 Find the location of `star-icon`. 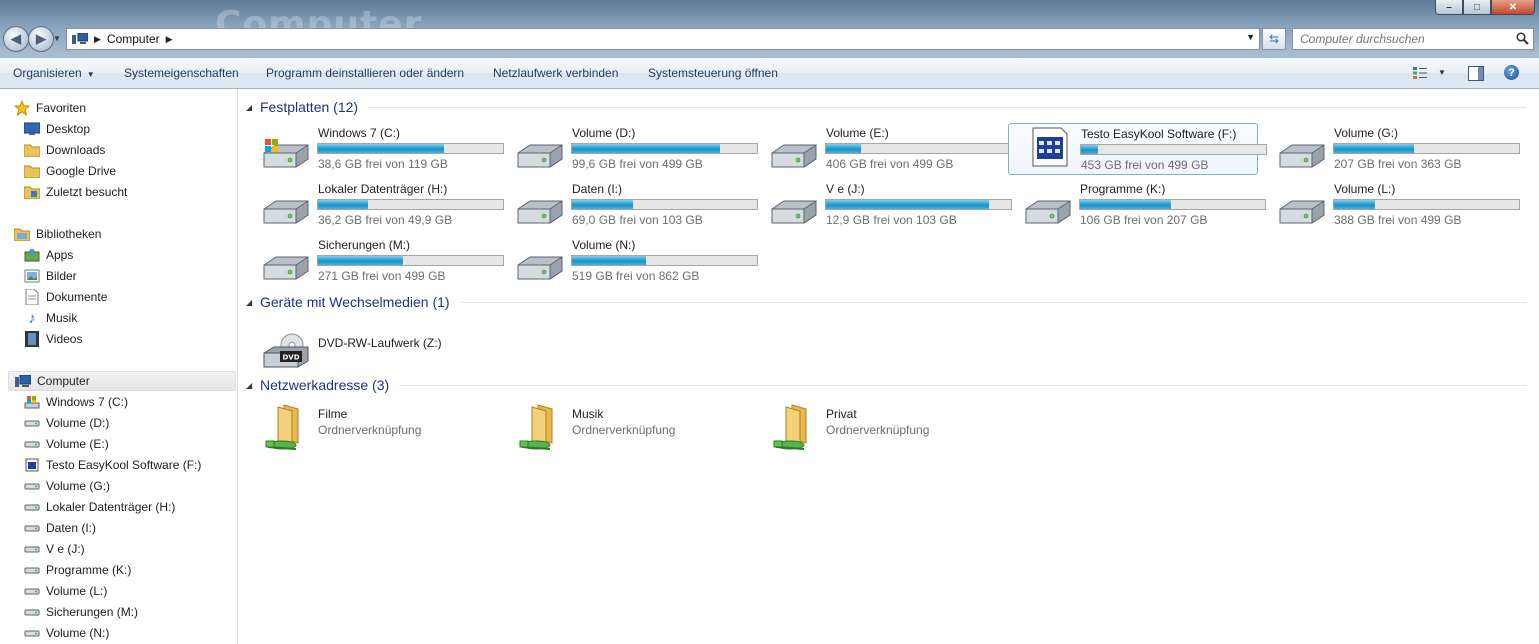

star-icon is located at coordinates (22, 108).